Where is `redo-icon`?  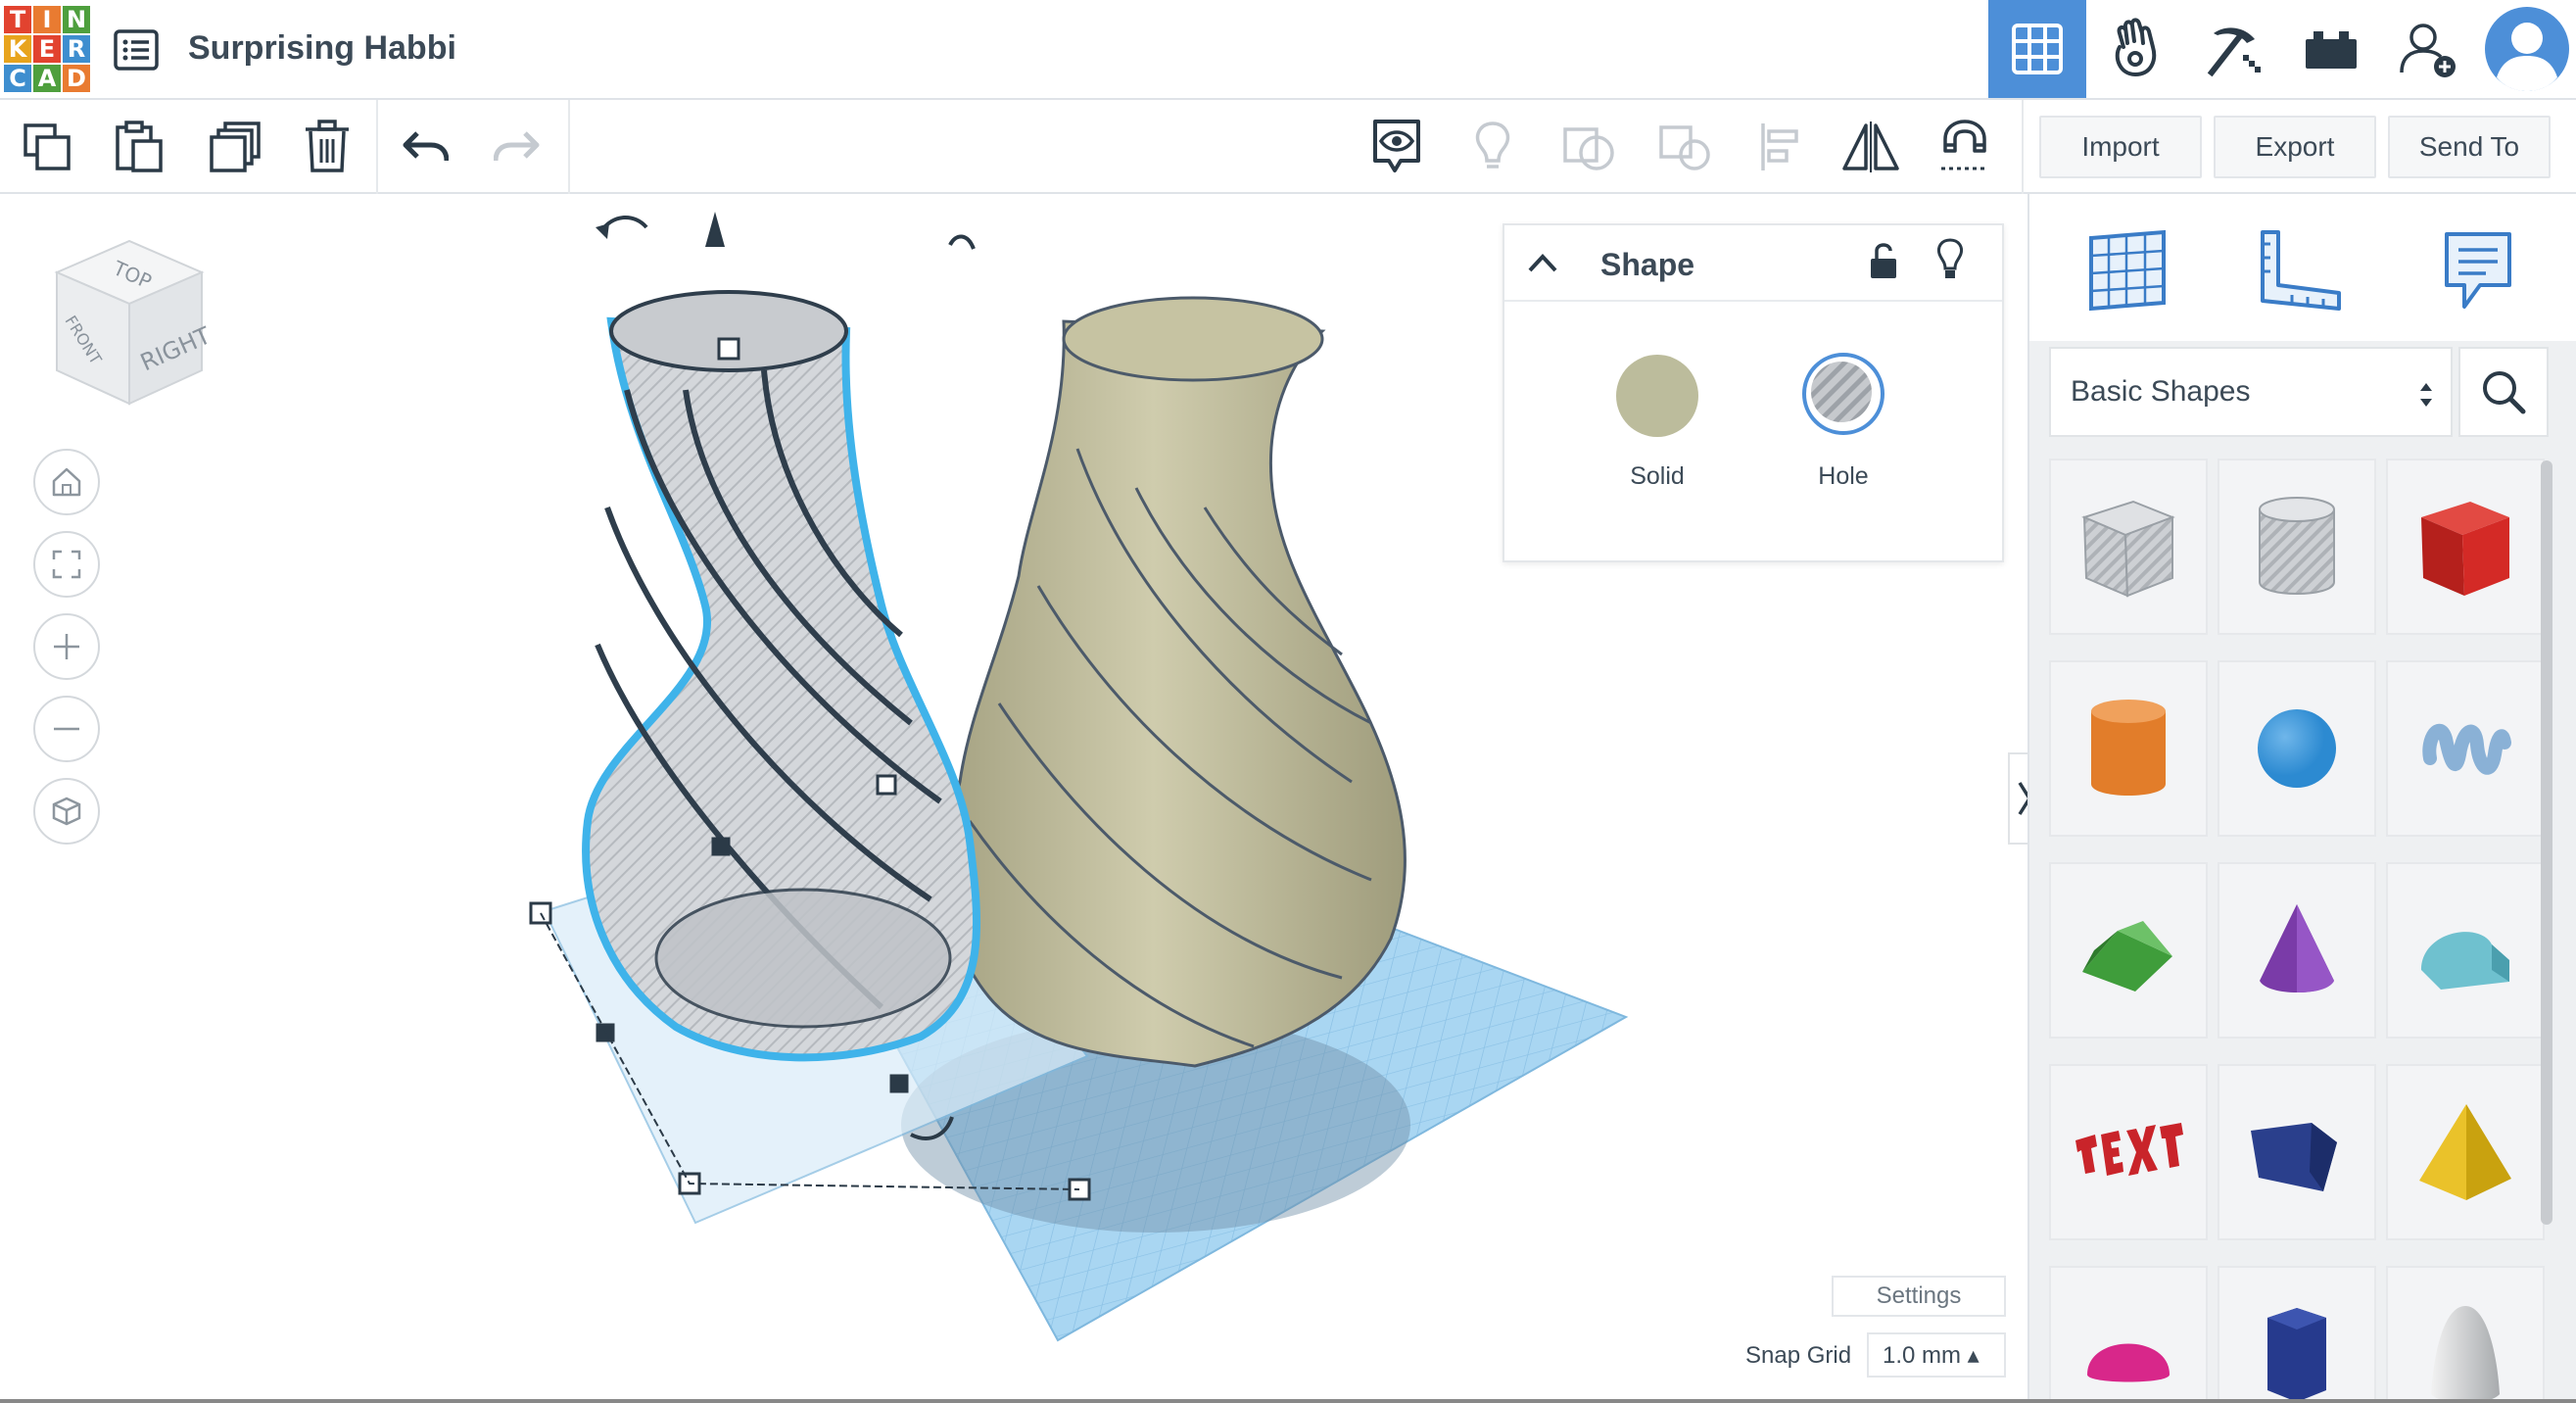 redo-icon is located at coordinates (517, 147).